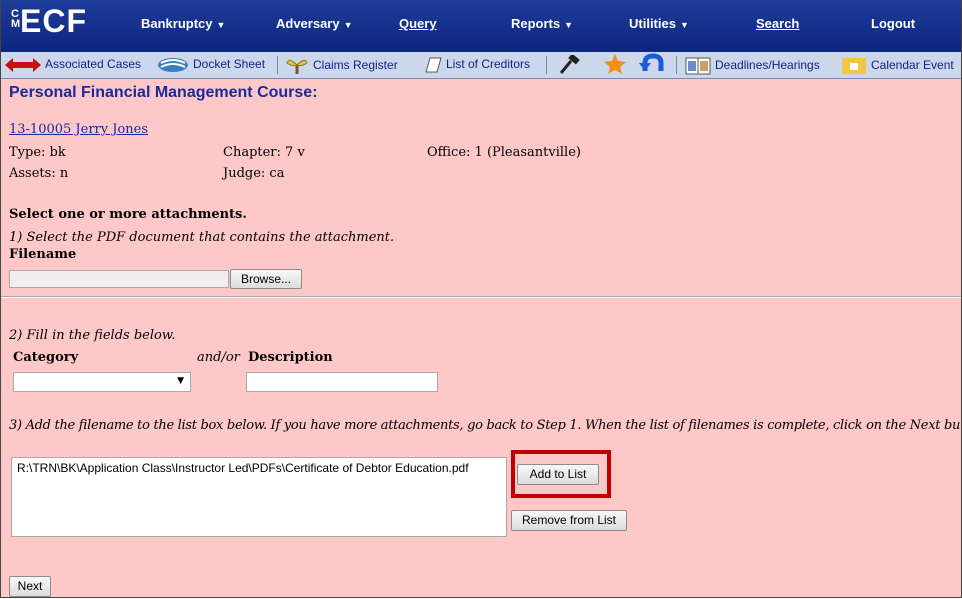 The image size is (962, 599). I want to click on list-of-creditors-button: List of Creditors, so click(477, 65).